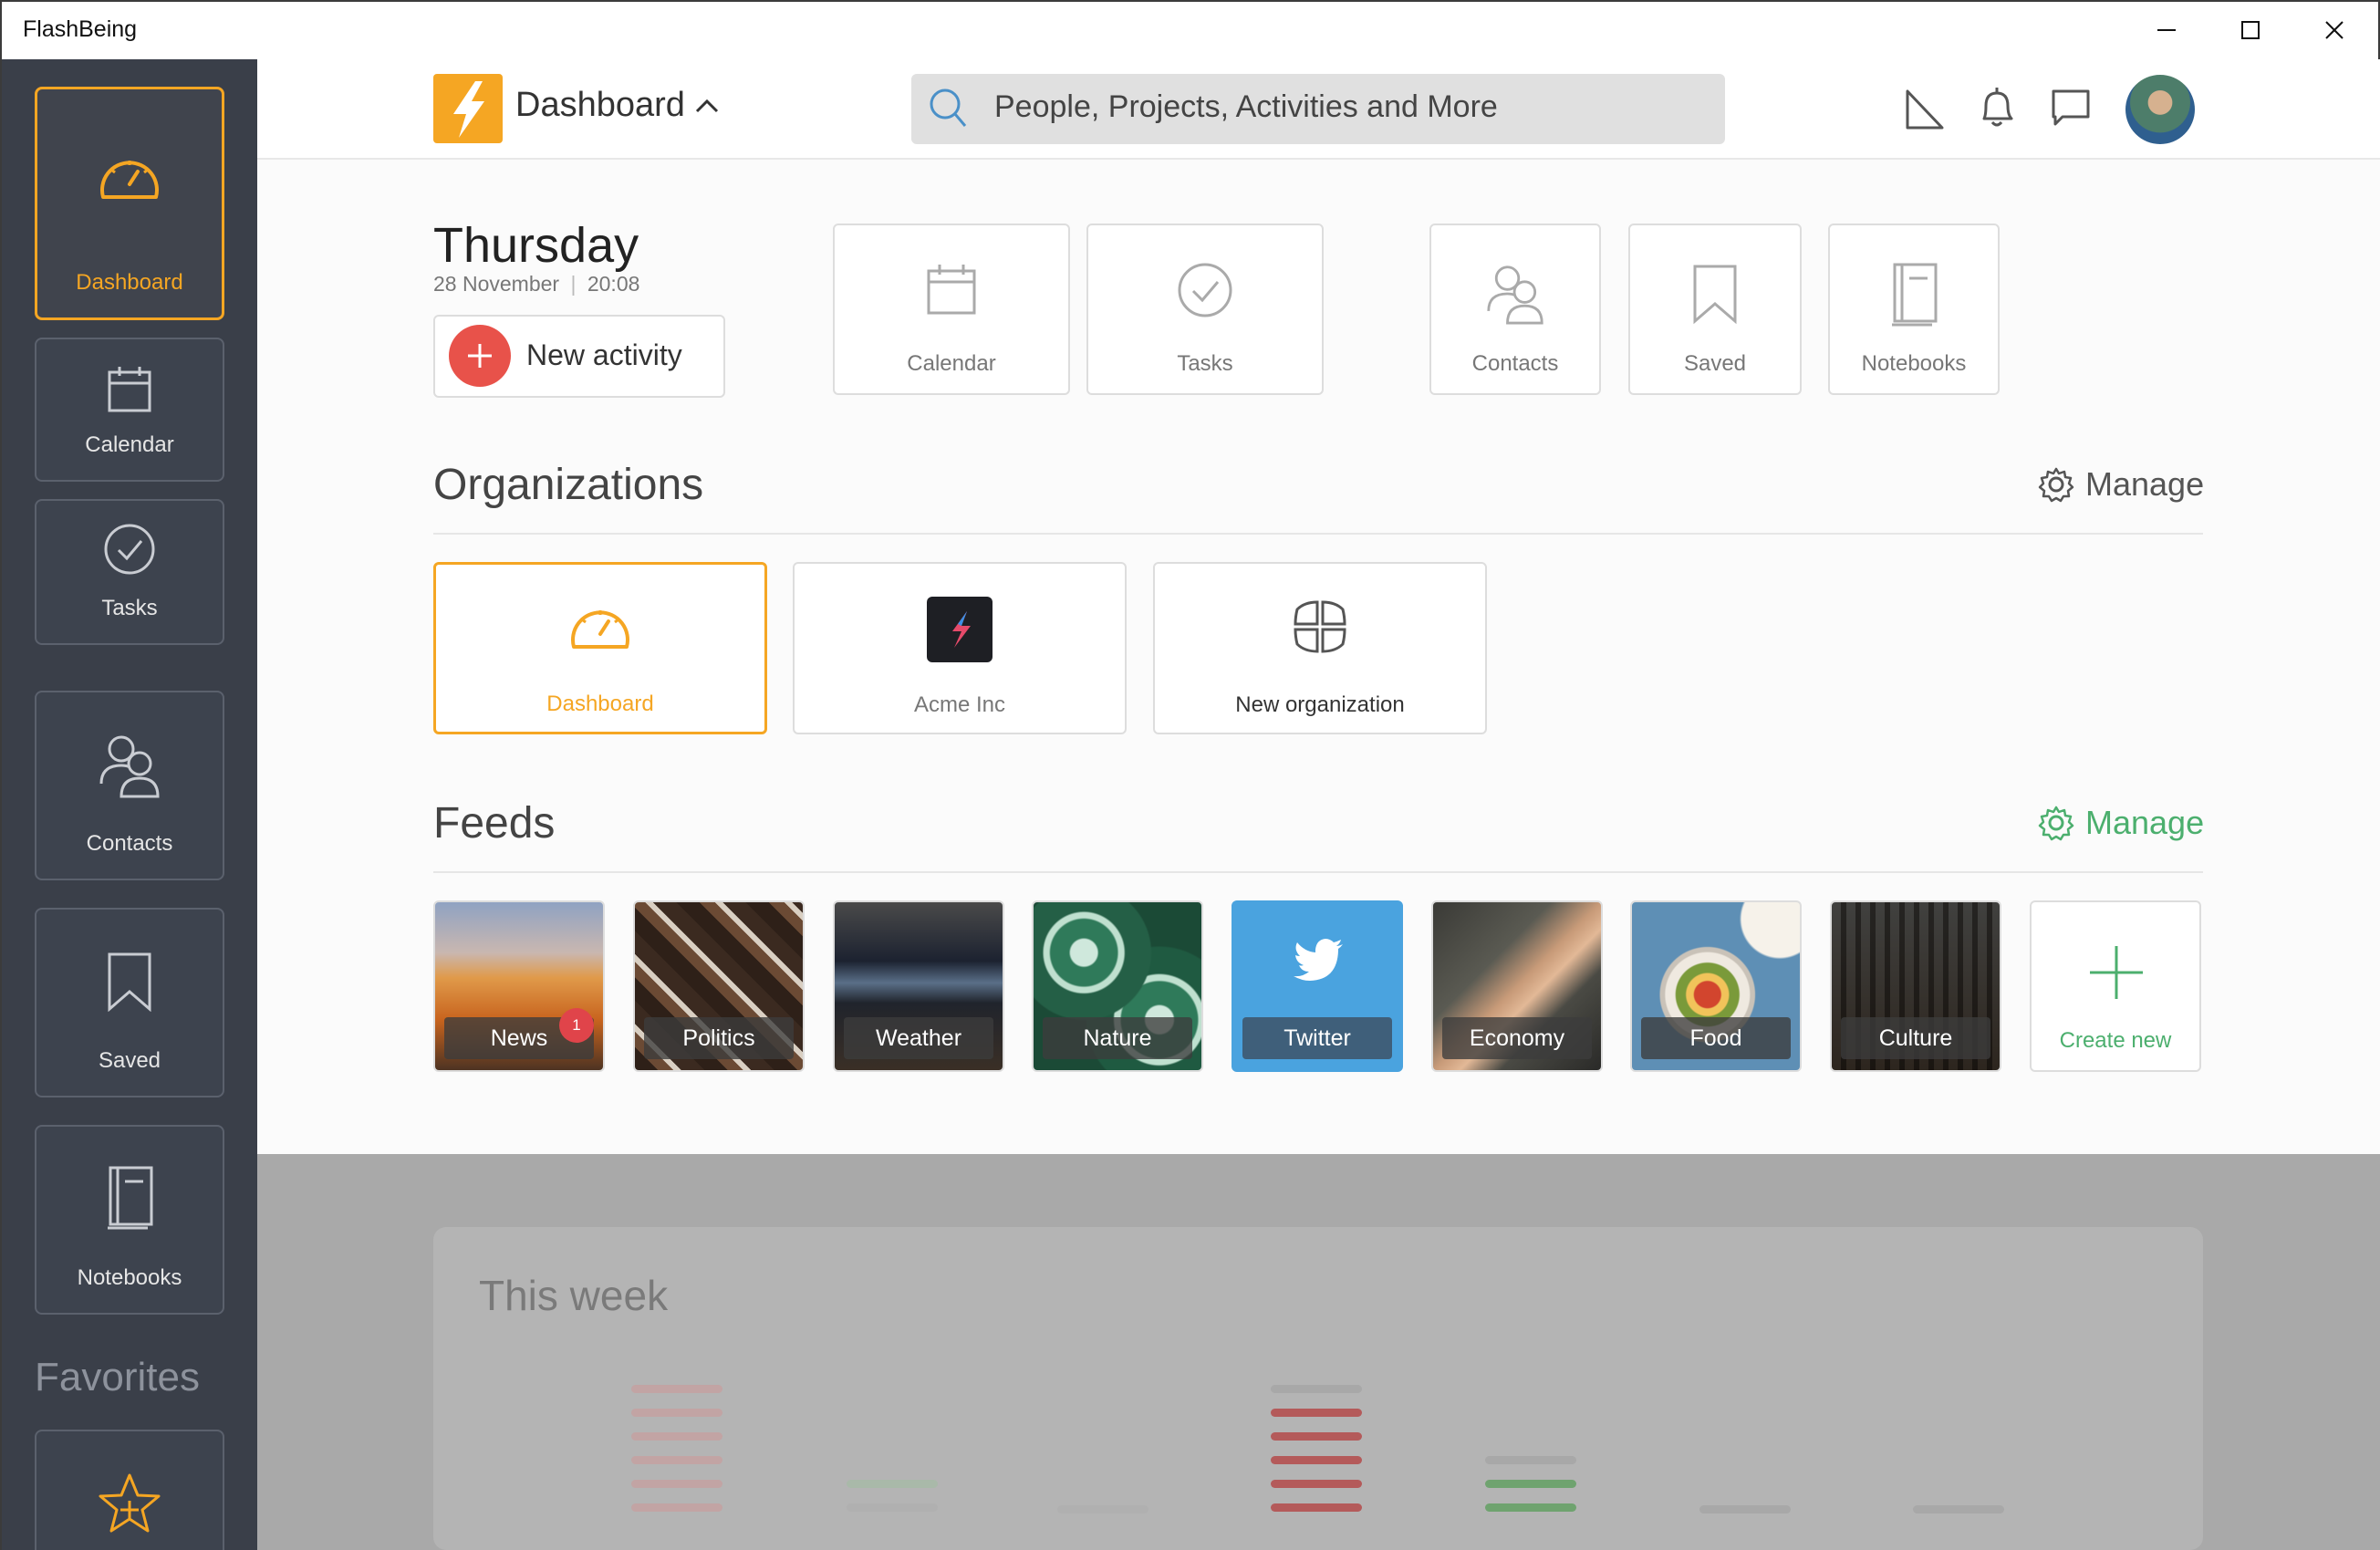  I want to click on quick-notebooks-tile: Notebooks, so click(1914, 309).